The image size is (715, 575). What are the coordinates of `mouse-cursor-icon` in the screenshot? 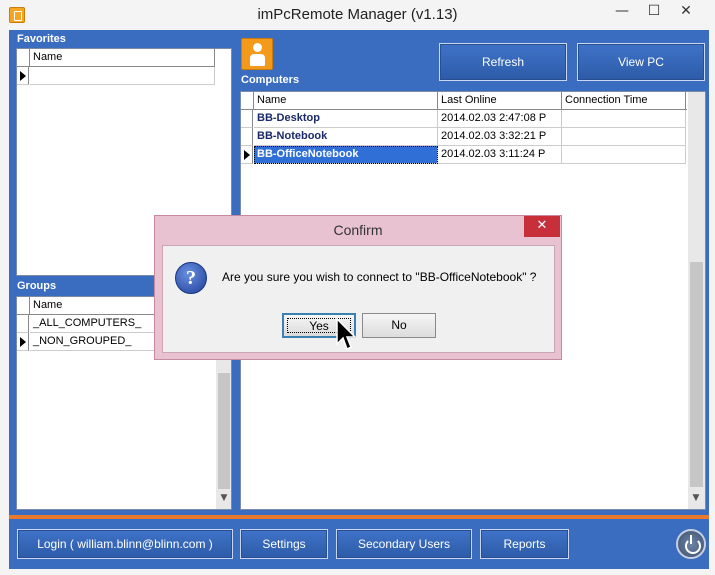 It's located at (346, 334).